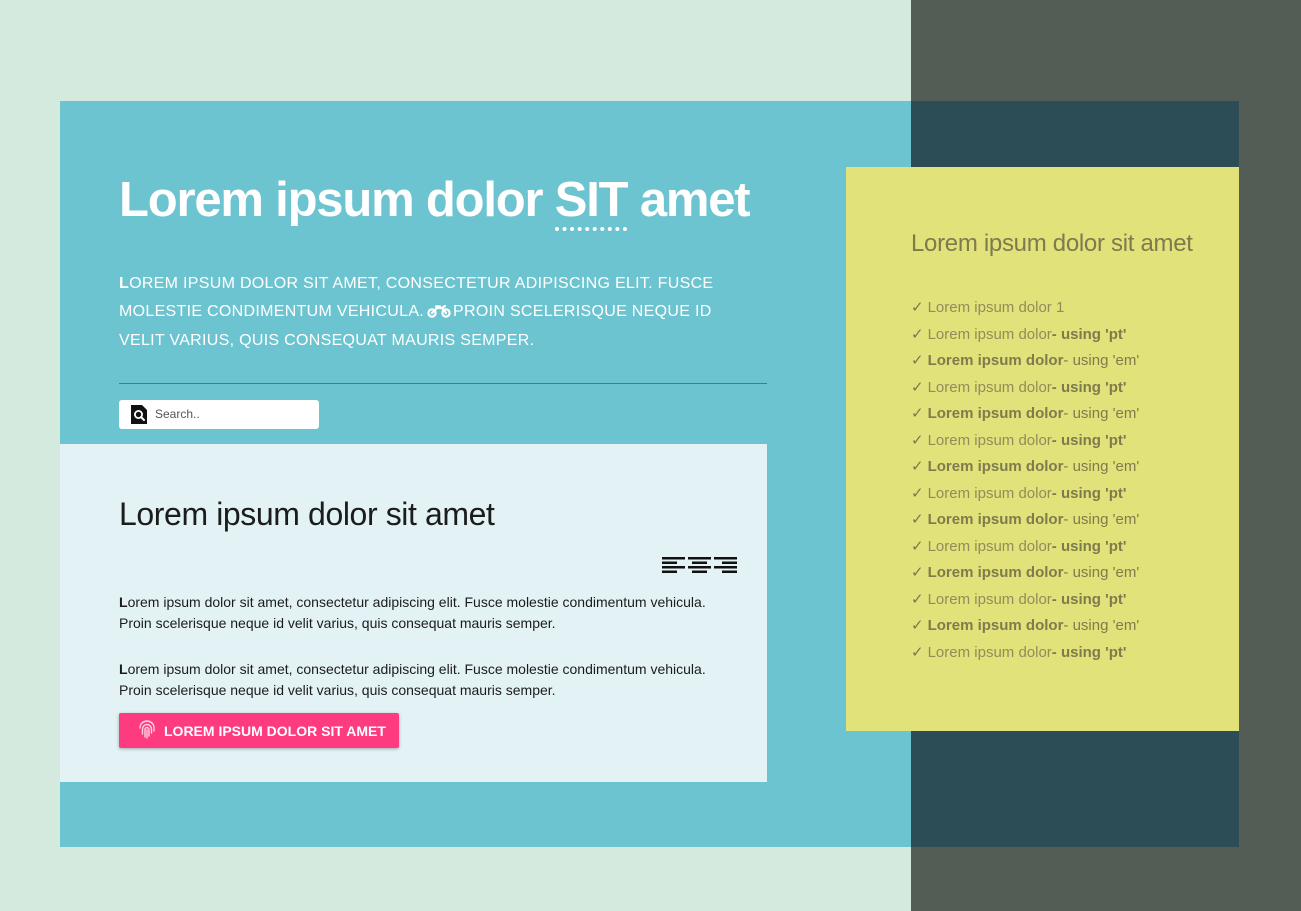  Describe the element at coordinates (996, 307) in the screenshot. I see `list-item-text: Lorem ipsum dolor 1` at that location.